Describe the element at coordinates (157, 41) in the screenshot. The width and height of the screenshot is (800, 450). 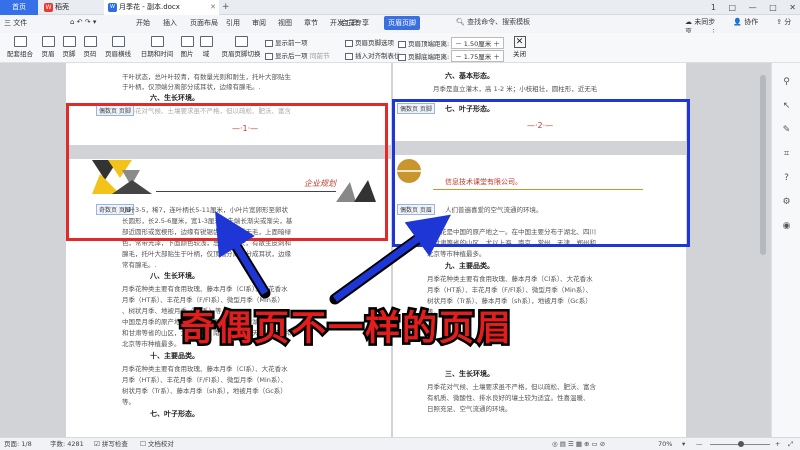
I see `calendar-icon` at that location.